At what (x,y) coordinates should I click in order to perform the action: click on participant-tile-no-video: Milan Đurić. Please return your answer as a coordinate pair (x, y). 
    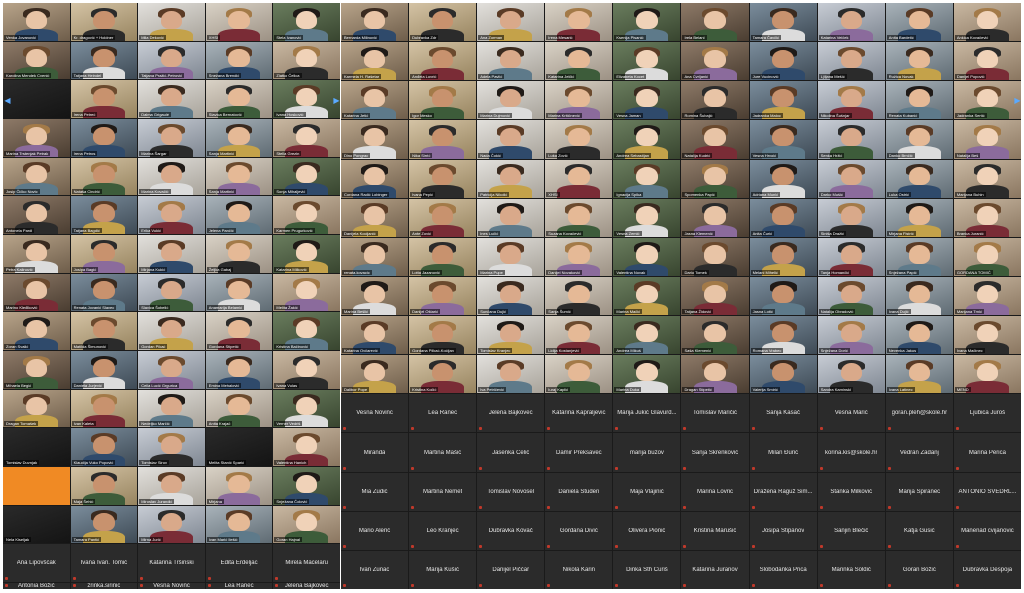
    Looking at the image, I should click on (783, 452).